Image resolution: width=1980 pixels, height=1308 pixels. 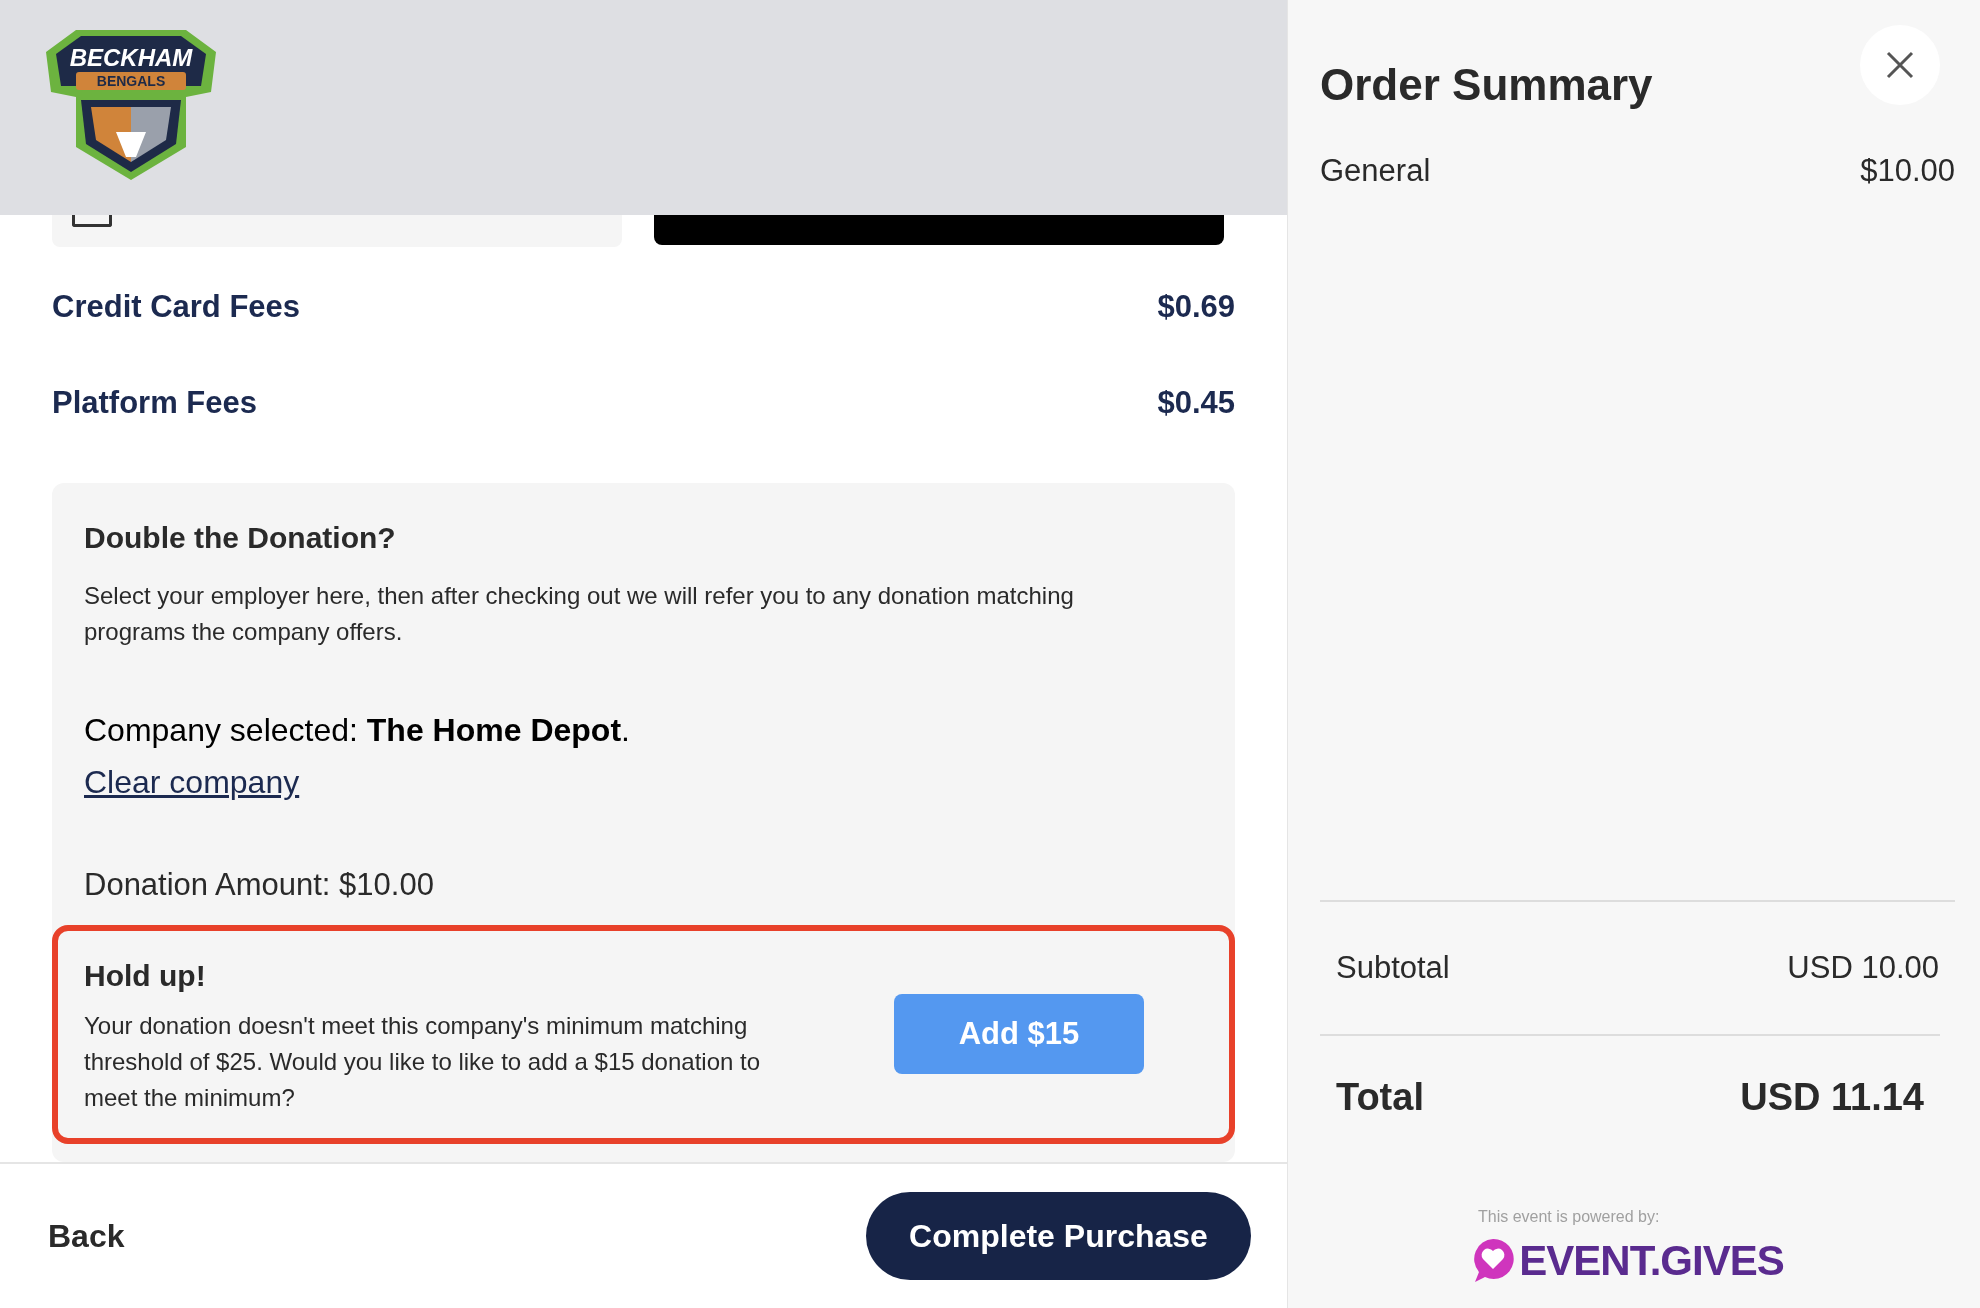 What do you see at coordinates (259, 885) in the screenshot?
I see `donation-amount: Donation Amount: $10.00` at bounding box center [259, 885].